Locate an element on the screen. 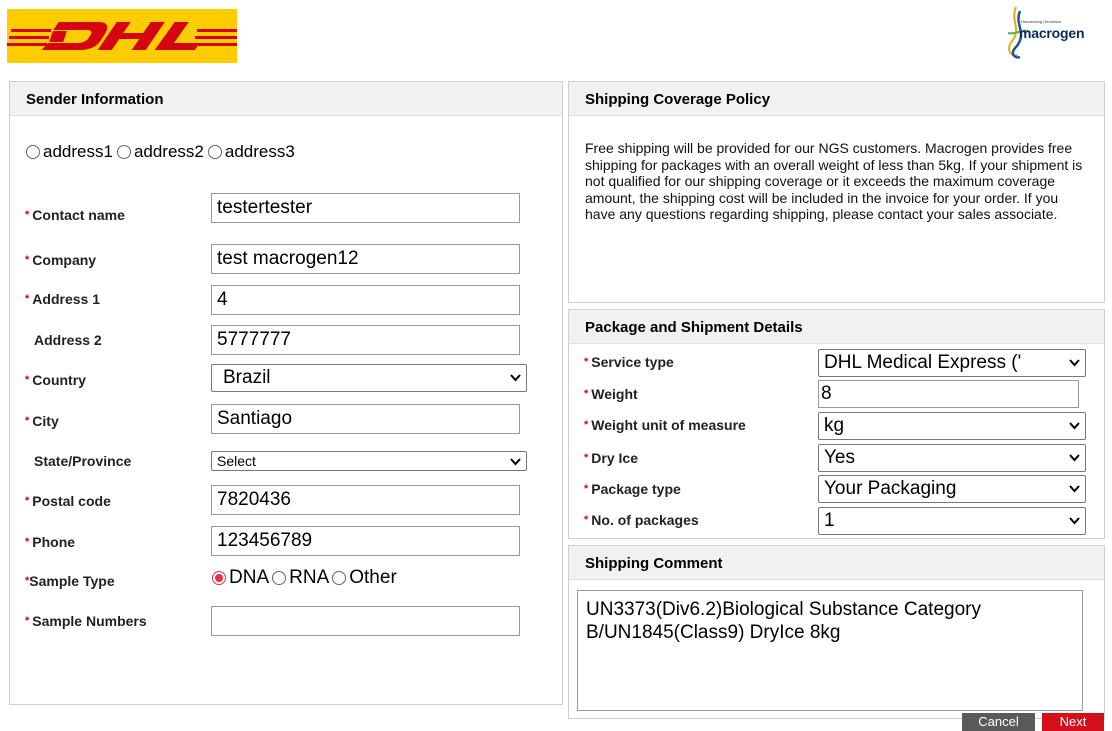 The height and width of the screenshot is (731, 1112). comment-panel-title: Shipping Comment is located at coordinates (836, 563).